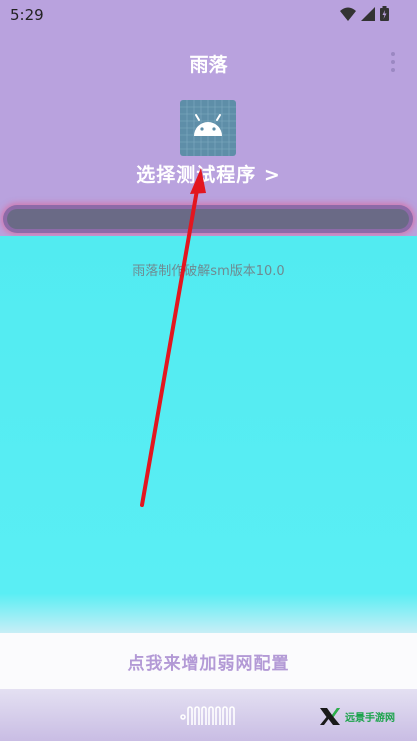 The width and height of the screenshot is (417, 741). What do you see at coordinates (368, 13) in the screenshot?
I see `signal-icon` at bounding box center [368, 13].